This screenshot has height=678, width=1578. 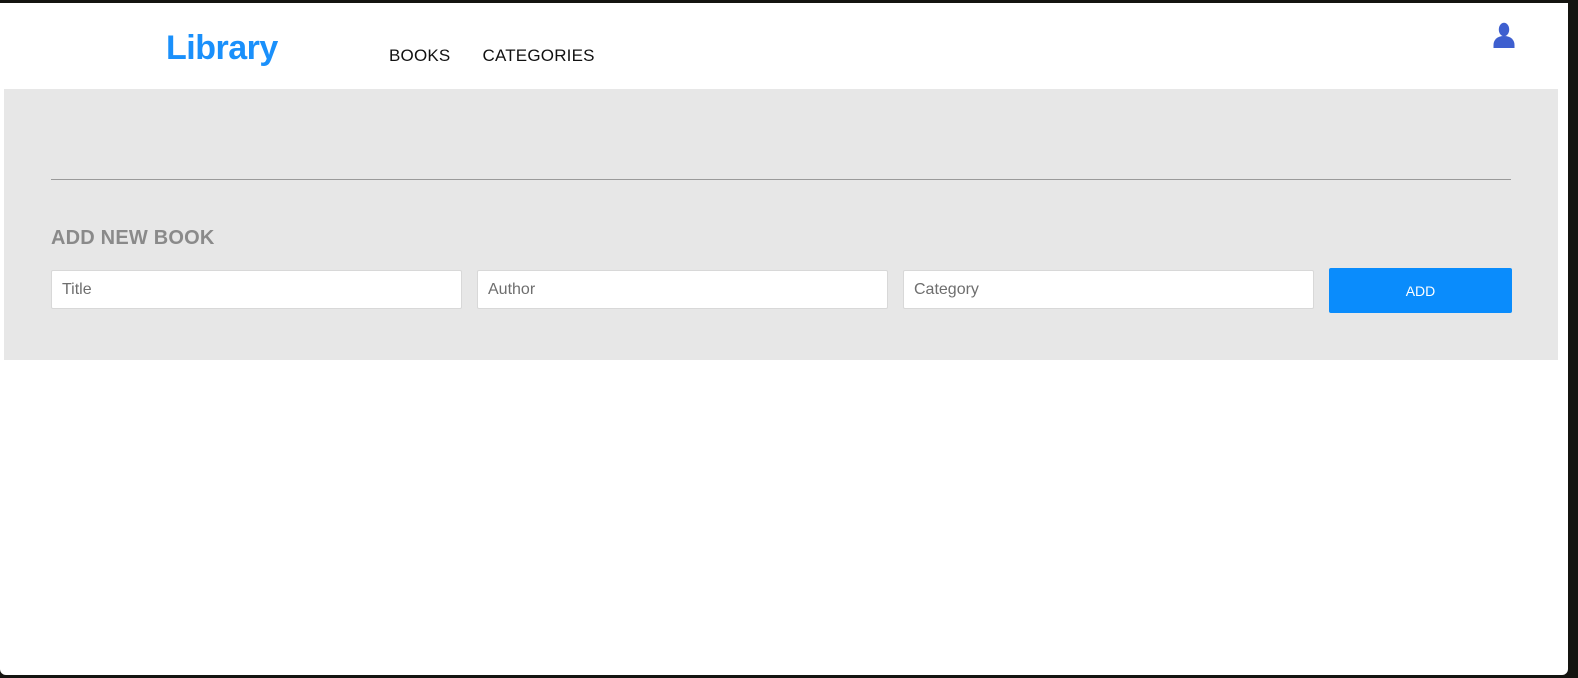 What do you see at coordinates (538, 56) in the screenshot?
I see `nav-item-categories: CATEGORIES` at bounding box center [538, 56].